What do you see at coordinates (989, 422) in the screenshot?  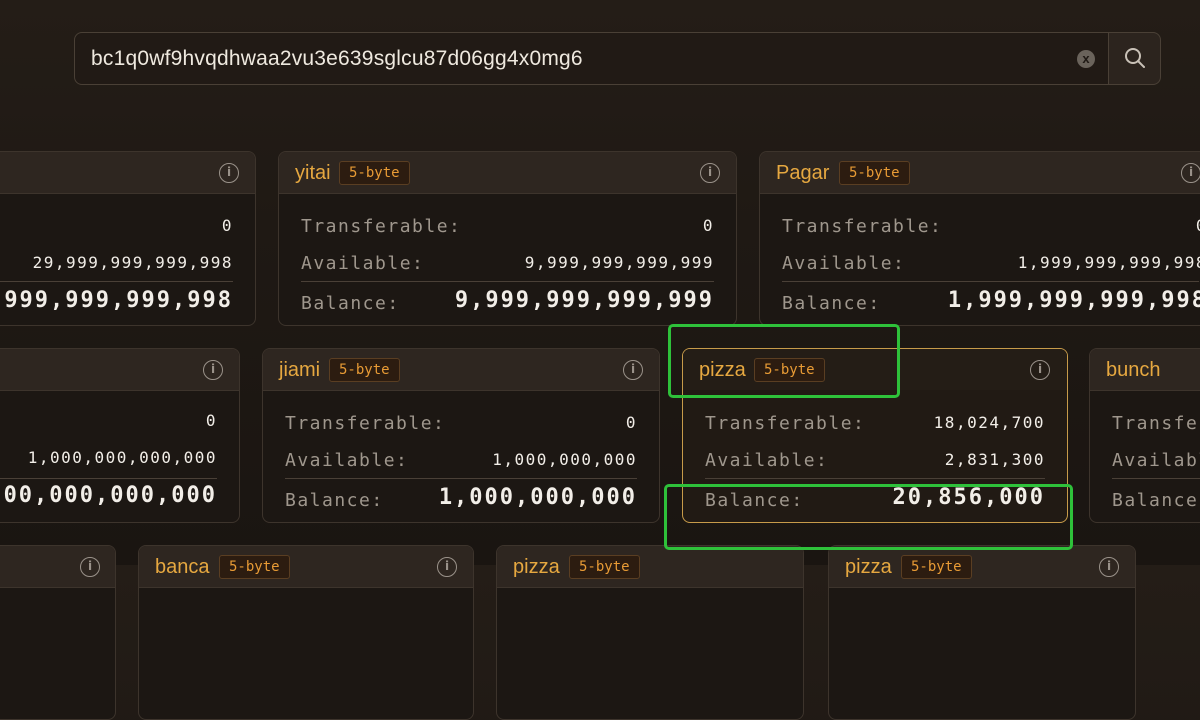 I see `transferable-value: 18,024,700` at bounding box center [989, 422].